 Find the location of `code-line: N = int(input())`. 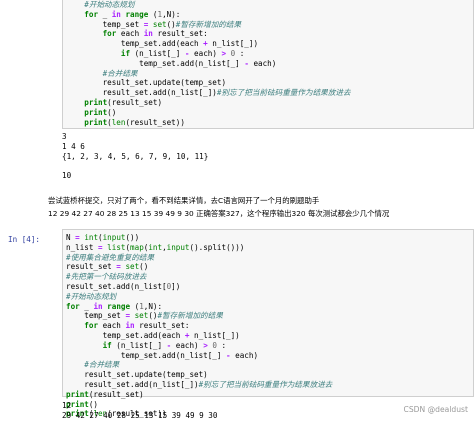

code-line: N = int(input()) is located at coordinates (269, 238).